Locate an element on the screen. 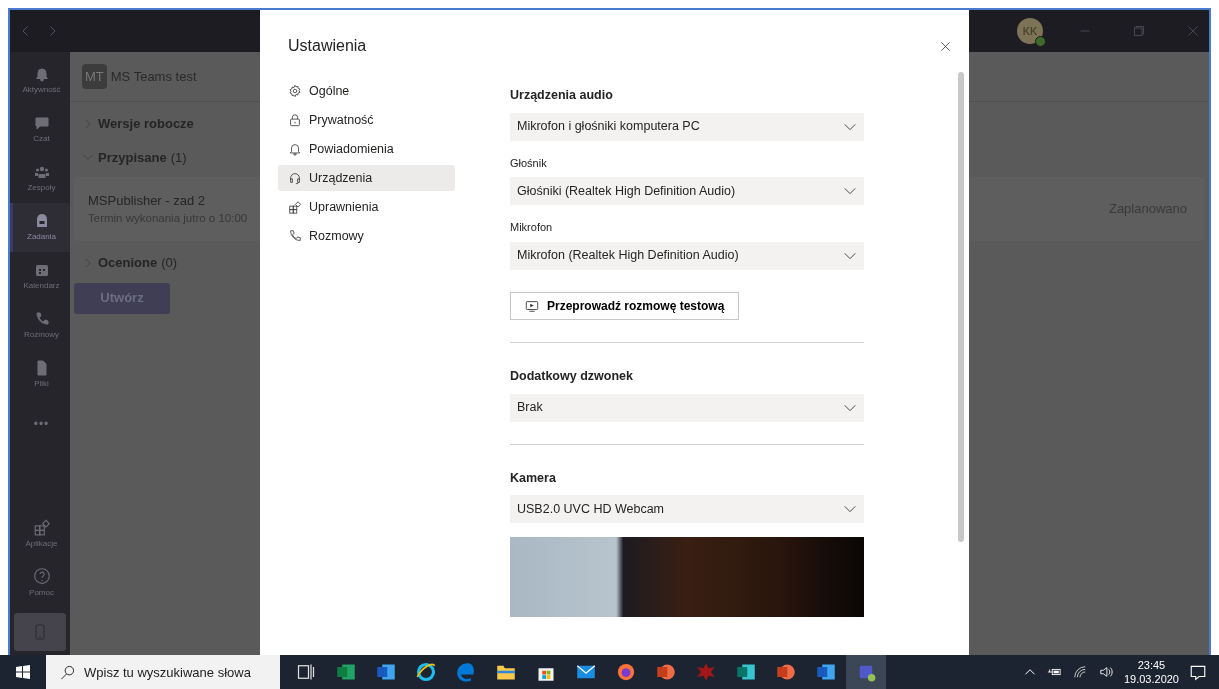 The width and height of the screenshot is (1219, 689). section-heading: Dodatkowy dzwonek is located at coordinates (572, 376).